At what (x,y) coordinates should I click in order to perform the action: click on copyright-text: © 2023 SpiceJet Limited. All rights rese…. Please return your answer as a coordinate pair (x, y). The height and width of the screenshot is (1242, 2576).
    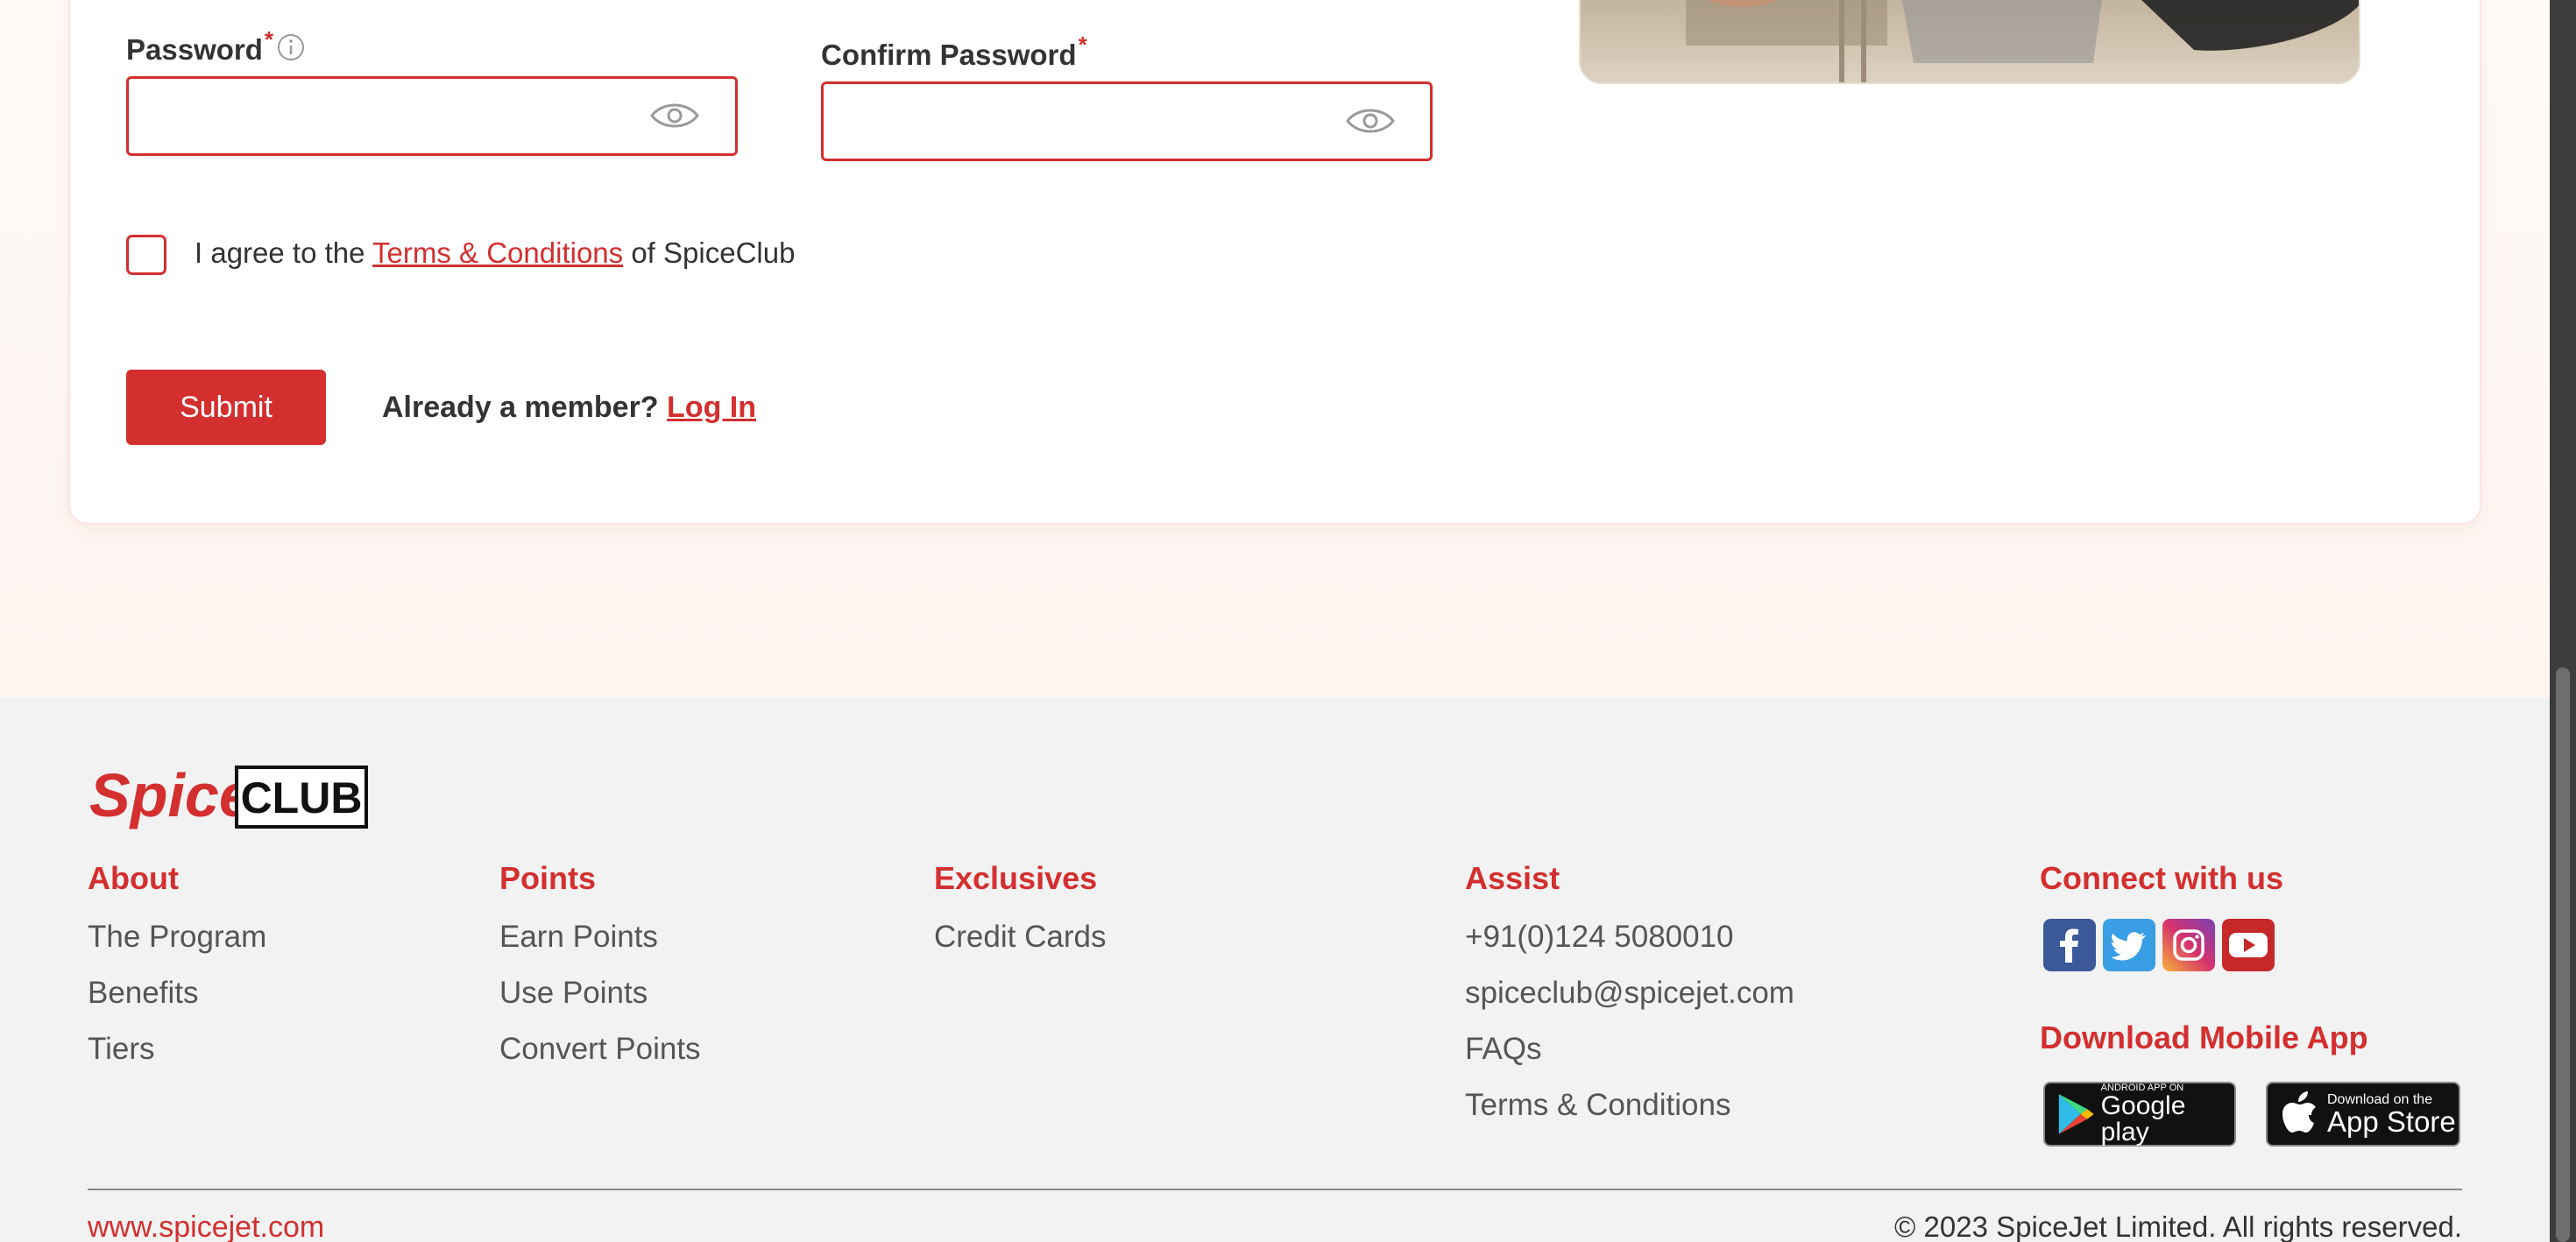
    Looking at the image, I should click on (2178, 1226).